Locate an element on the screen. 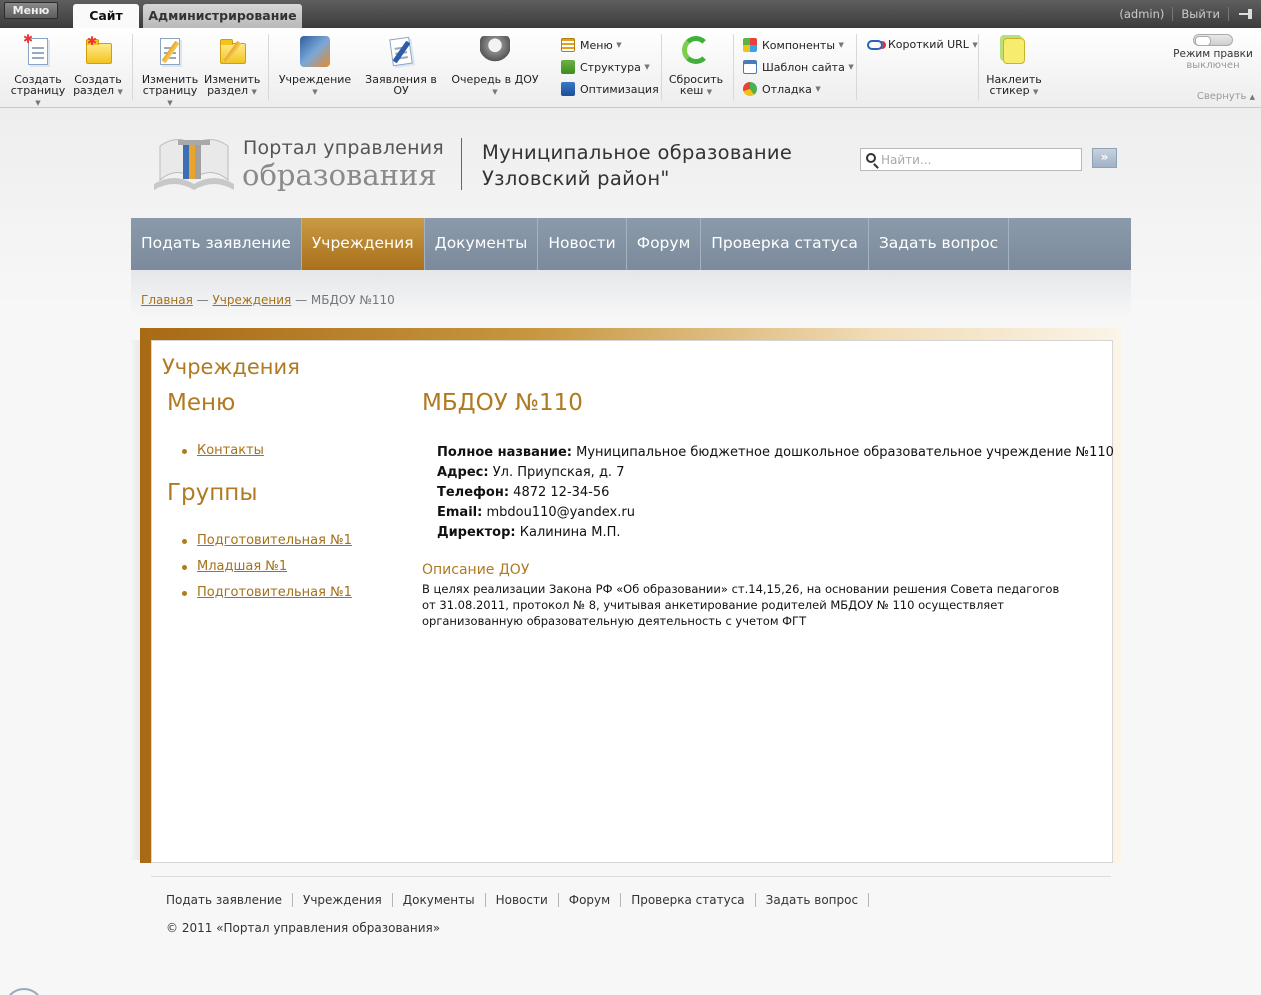  sidebar-menu-heading: Меню is located at coordinates (201, 403).